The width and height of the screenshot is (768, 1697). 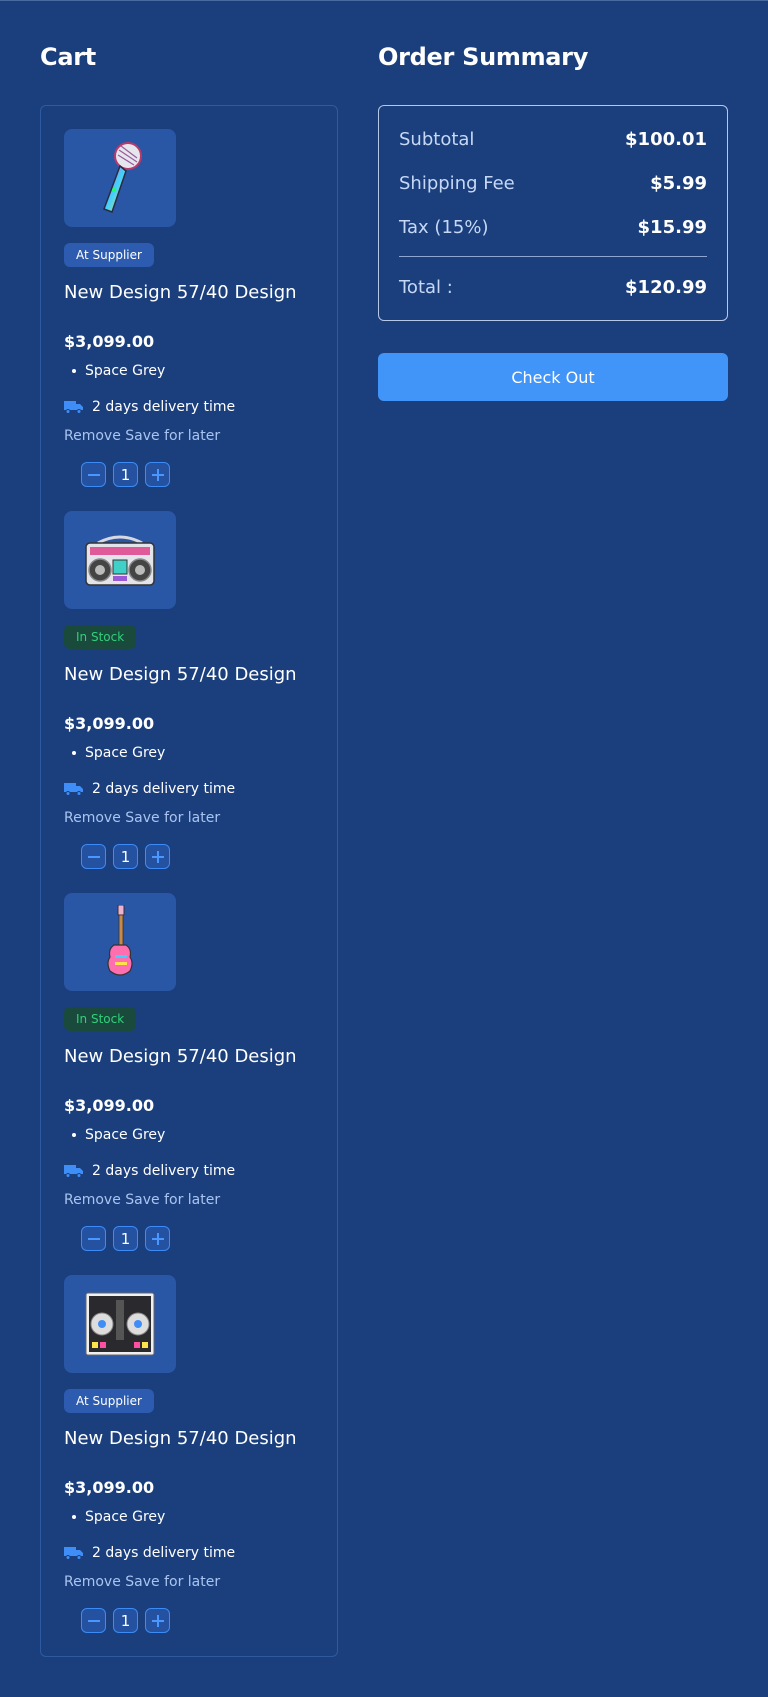 What do you see at coordinates (553, 139) in the screenshot?
I see `subtotal-row: Subtotal $100.01` at bounding box center [553, 139].